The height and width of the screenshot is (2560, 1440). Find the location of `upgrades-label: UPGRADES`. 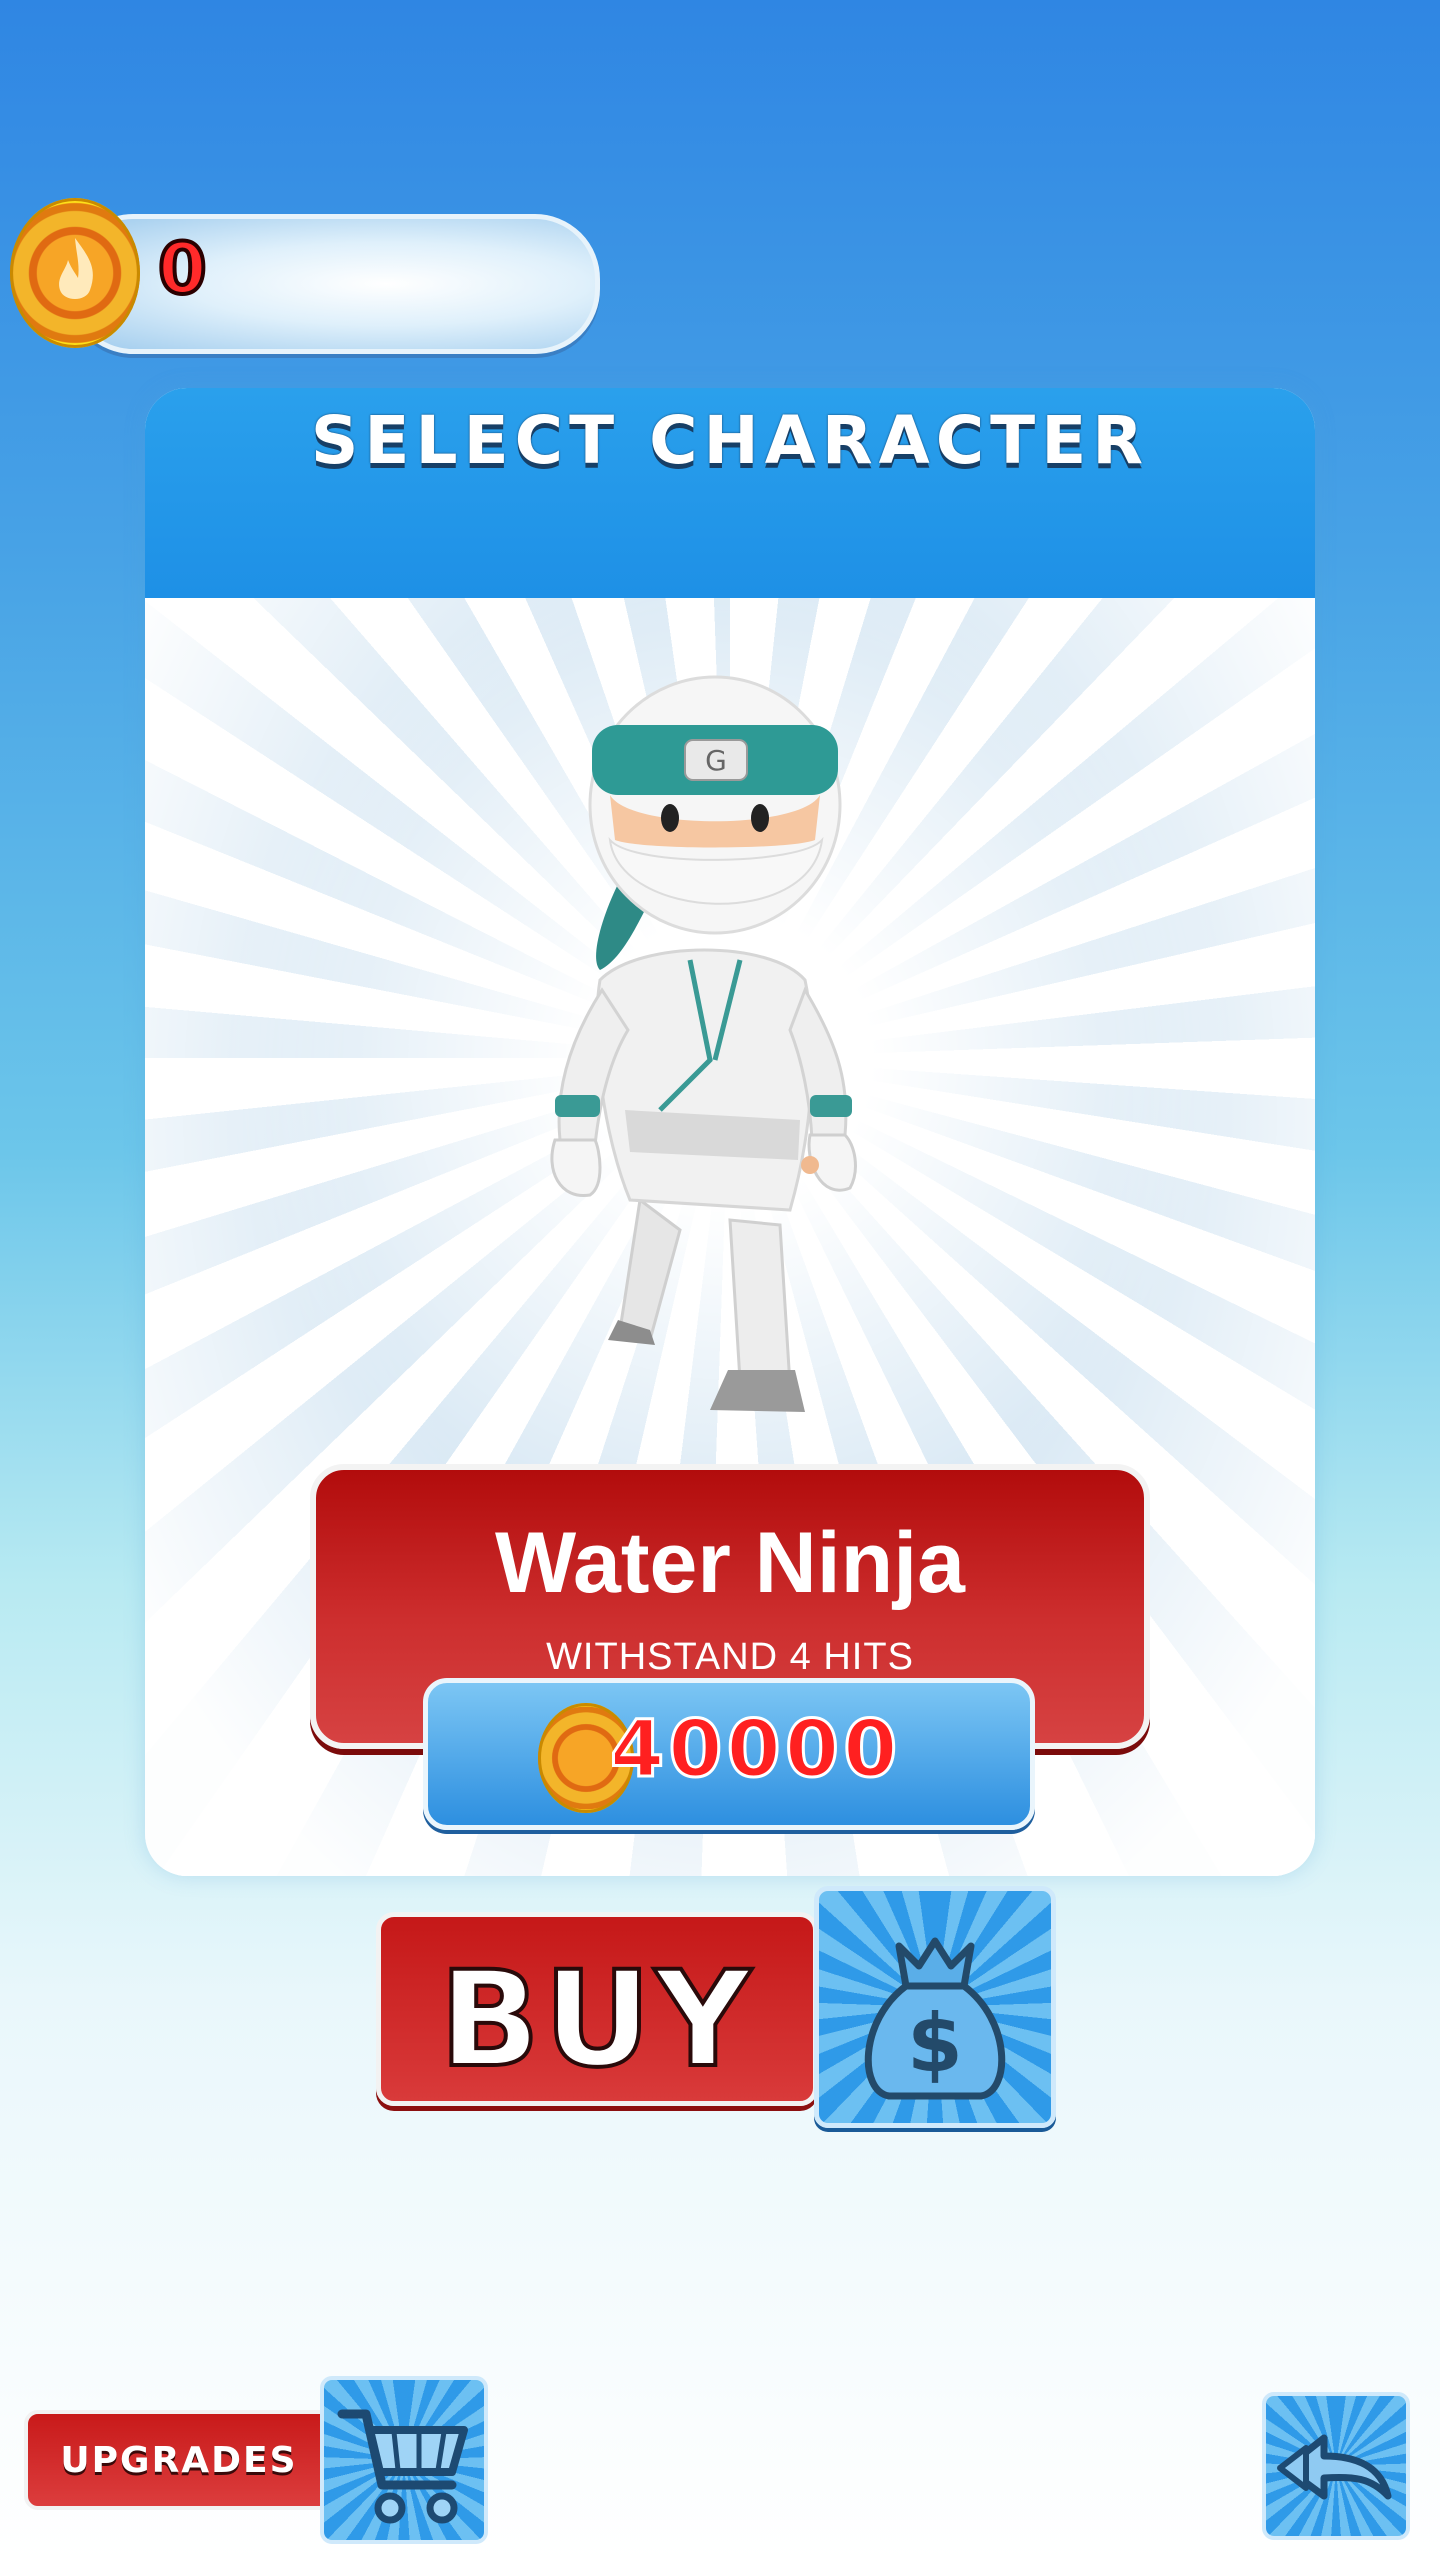

upgrades-label: UPGRADES is located at coordinates (179, 2460).